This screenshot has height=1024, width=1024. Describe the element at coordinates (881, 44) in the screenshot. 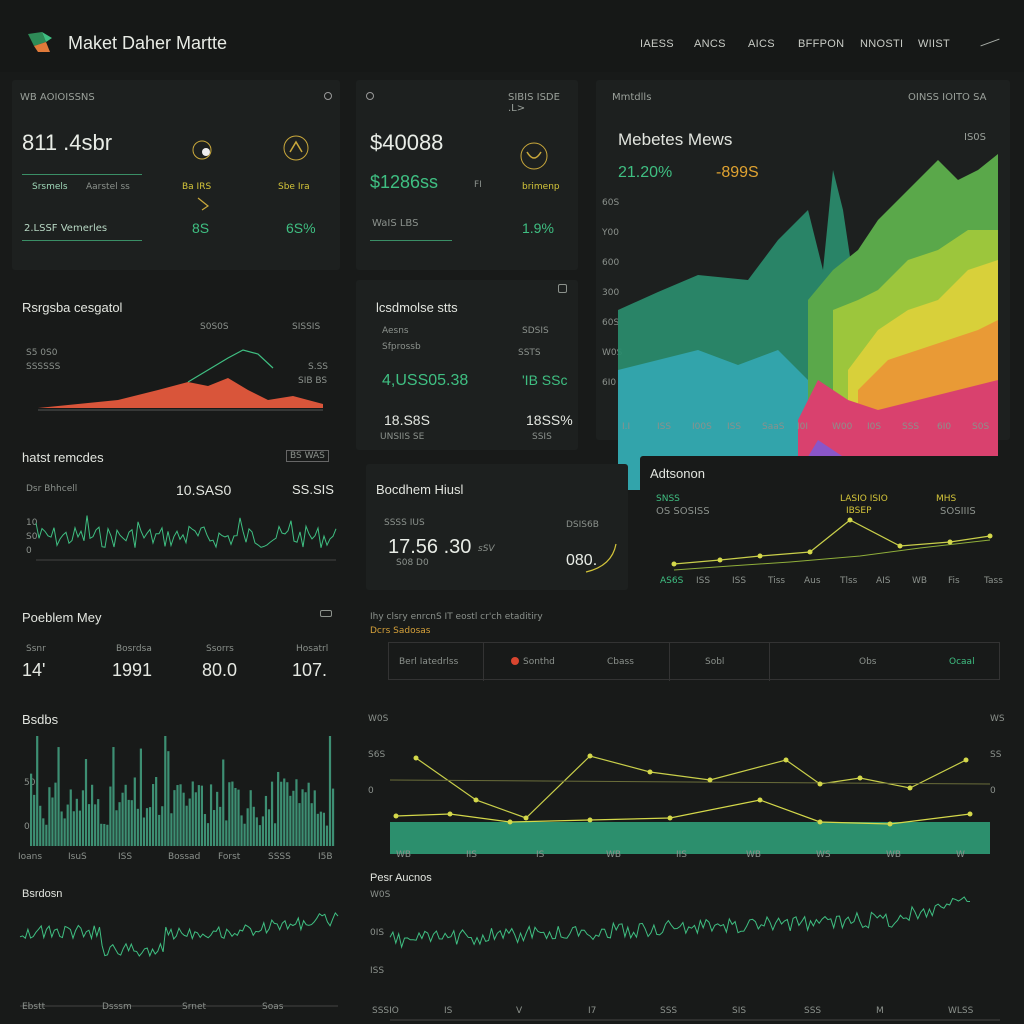

I see `nav-item-5: NNOSTI` at that location.